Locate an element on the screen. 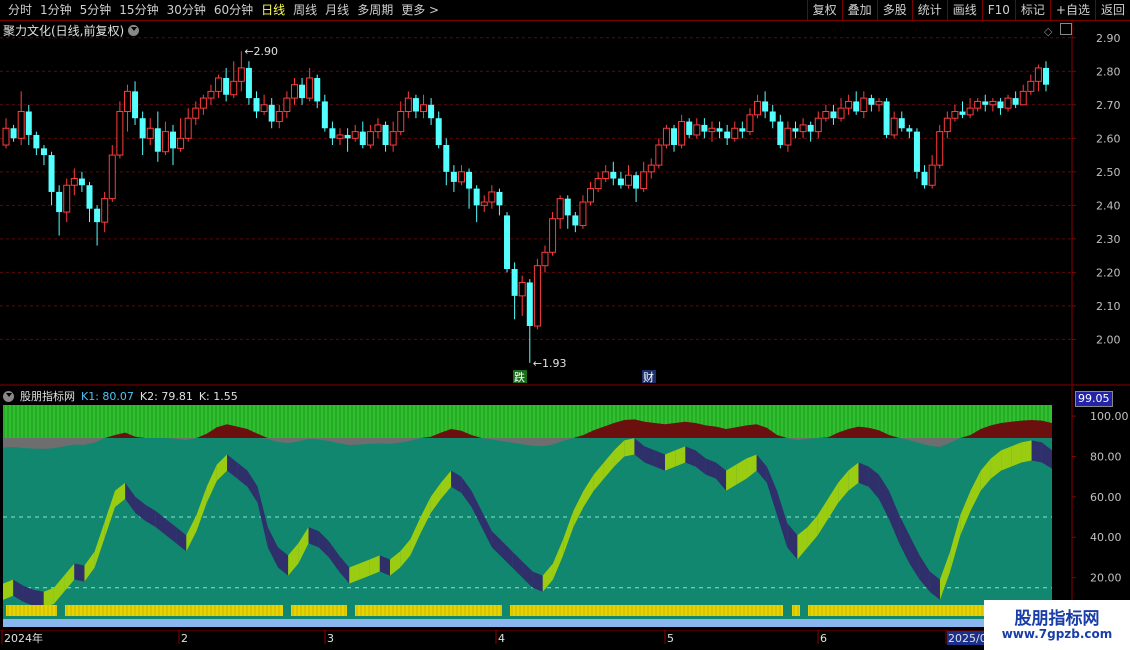 This screenshot has height=650, width=1130. event-mark: 财 is located at coordinates (648, 377).